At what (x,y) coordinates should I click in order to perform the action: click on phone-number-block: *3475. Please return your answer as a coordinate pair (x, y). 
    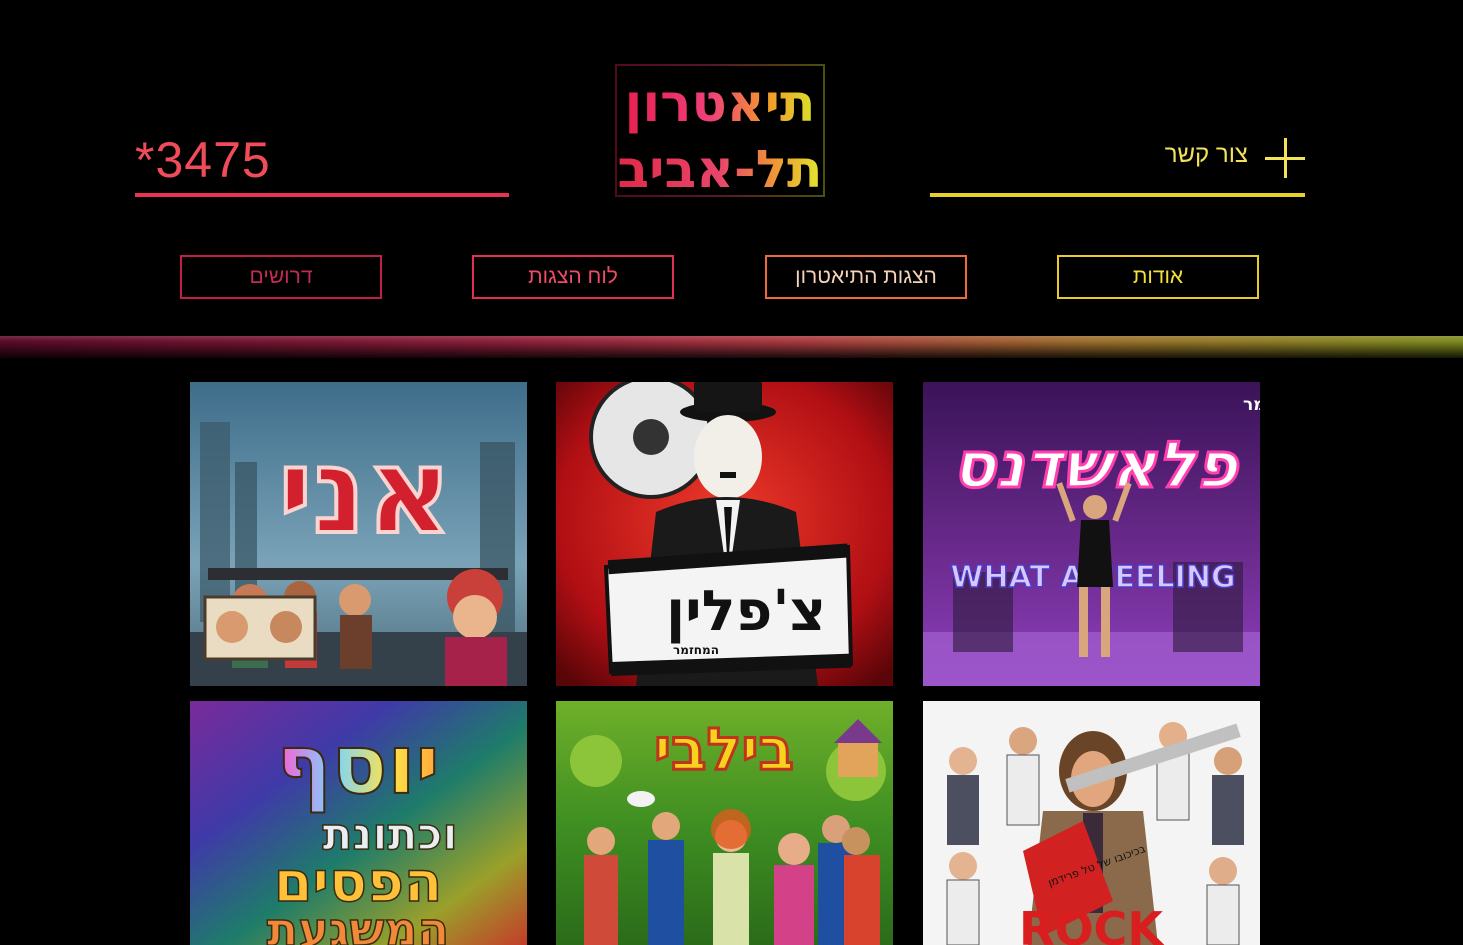
    Looking at the image, I should click on (322, 162).